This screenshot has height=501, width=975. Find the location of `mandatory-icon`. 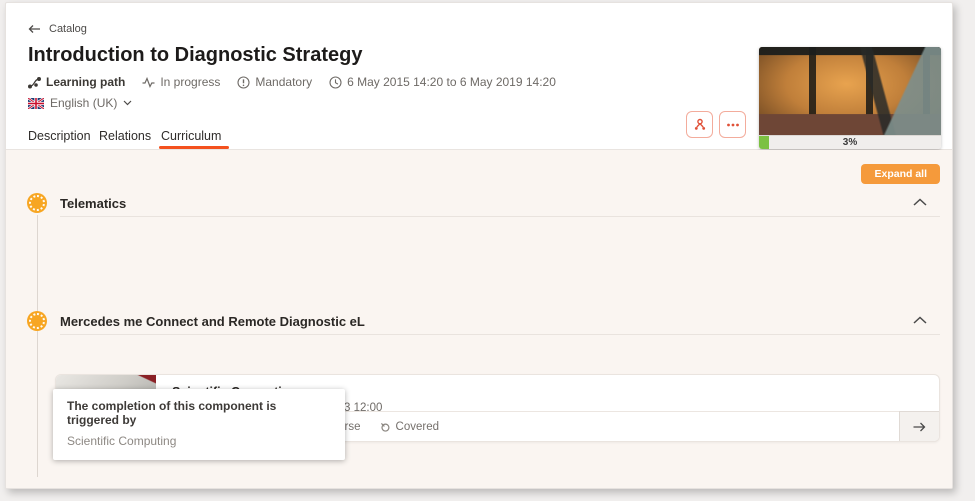

mandatory-icon is located at coordinates (243, 82).